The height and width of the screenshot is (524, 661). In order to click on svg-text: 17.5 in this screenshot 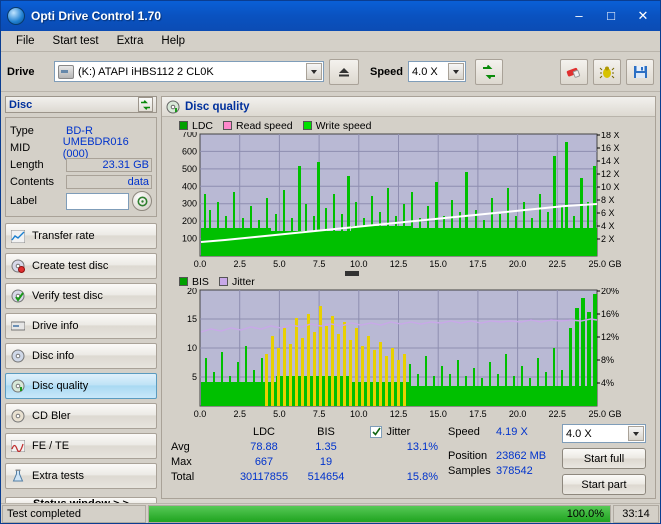, I will do `click(478, 264)`.